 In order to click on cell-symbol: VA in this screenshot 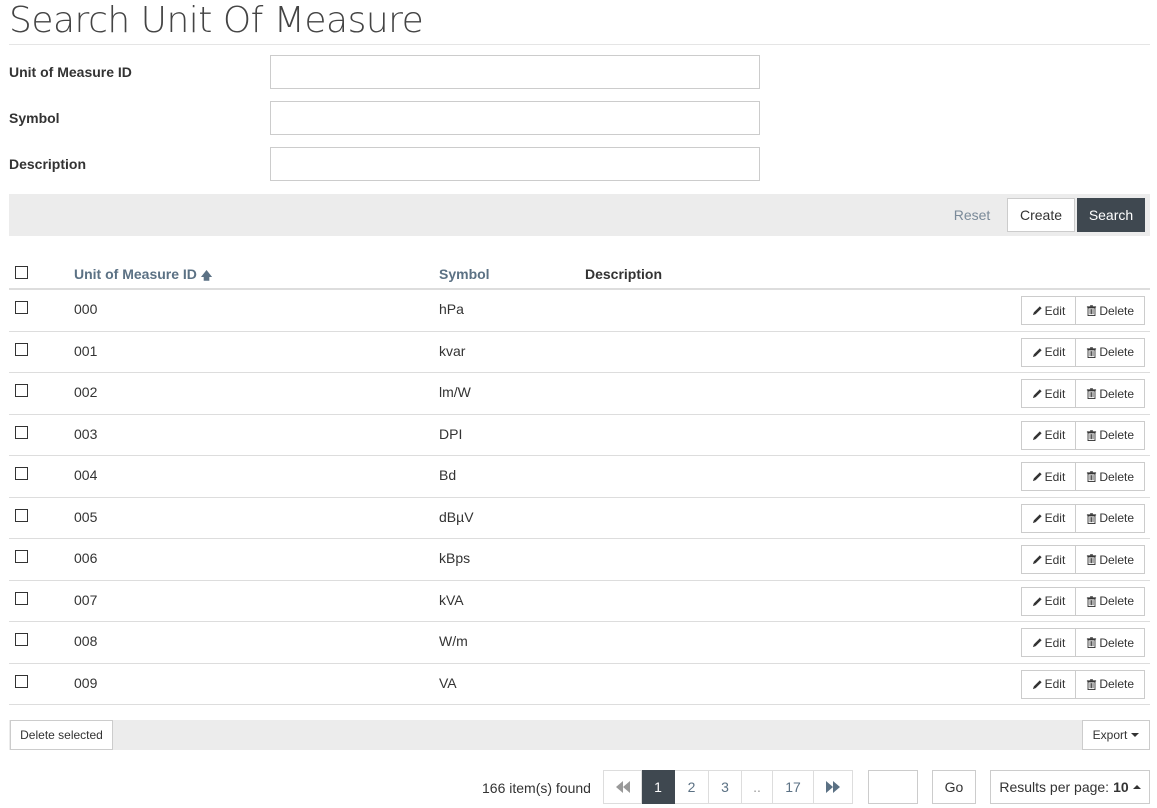, I will do `click(448, 682)`.